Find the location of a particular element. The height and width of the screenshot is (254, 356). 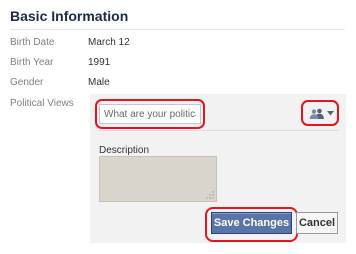

gender-value: Male is located at coordinates (99, 82).